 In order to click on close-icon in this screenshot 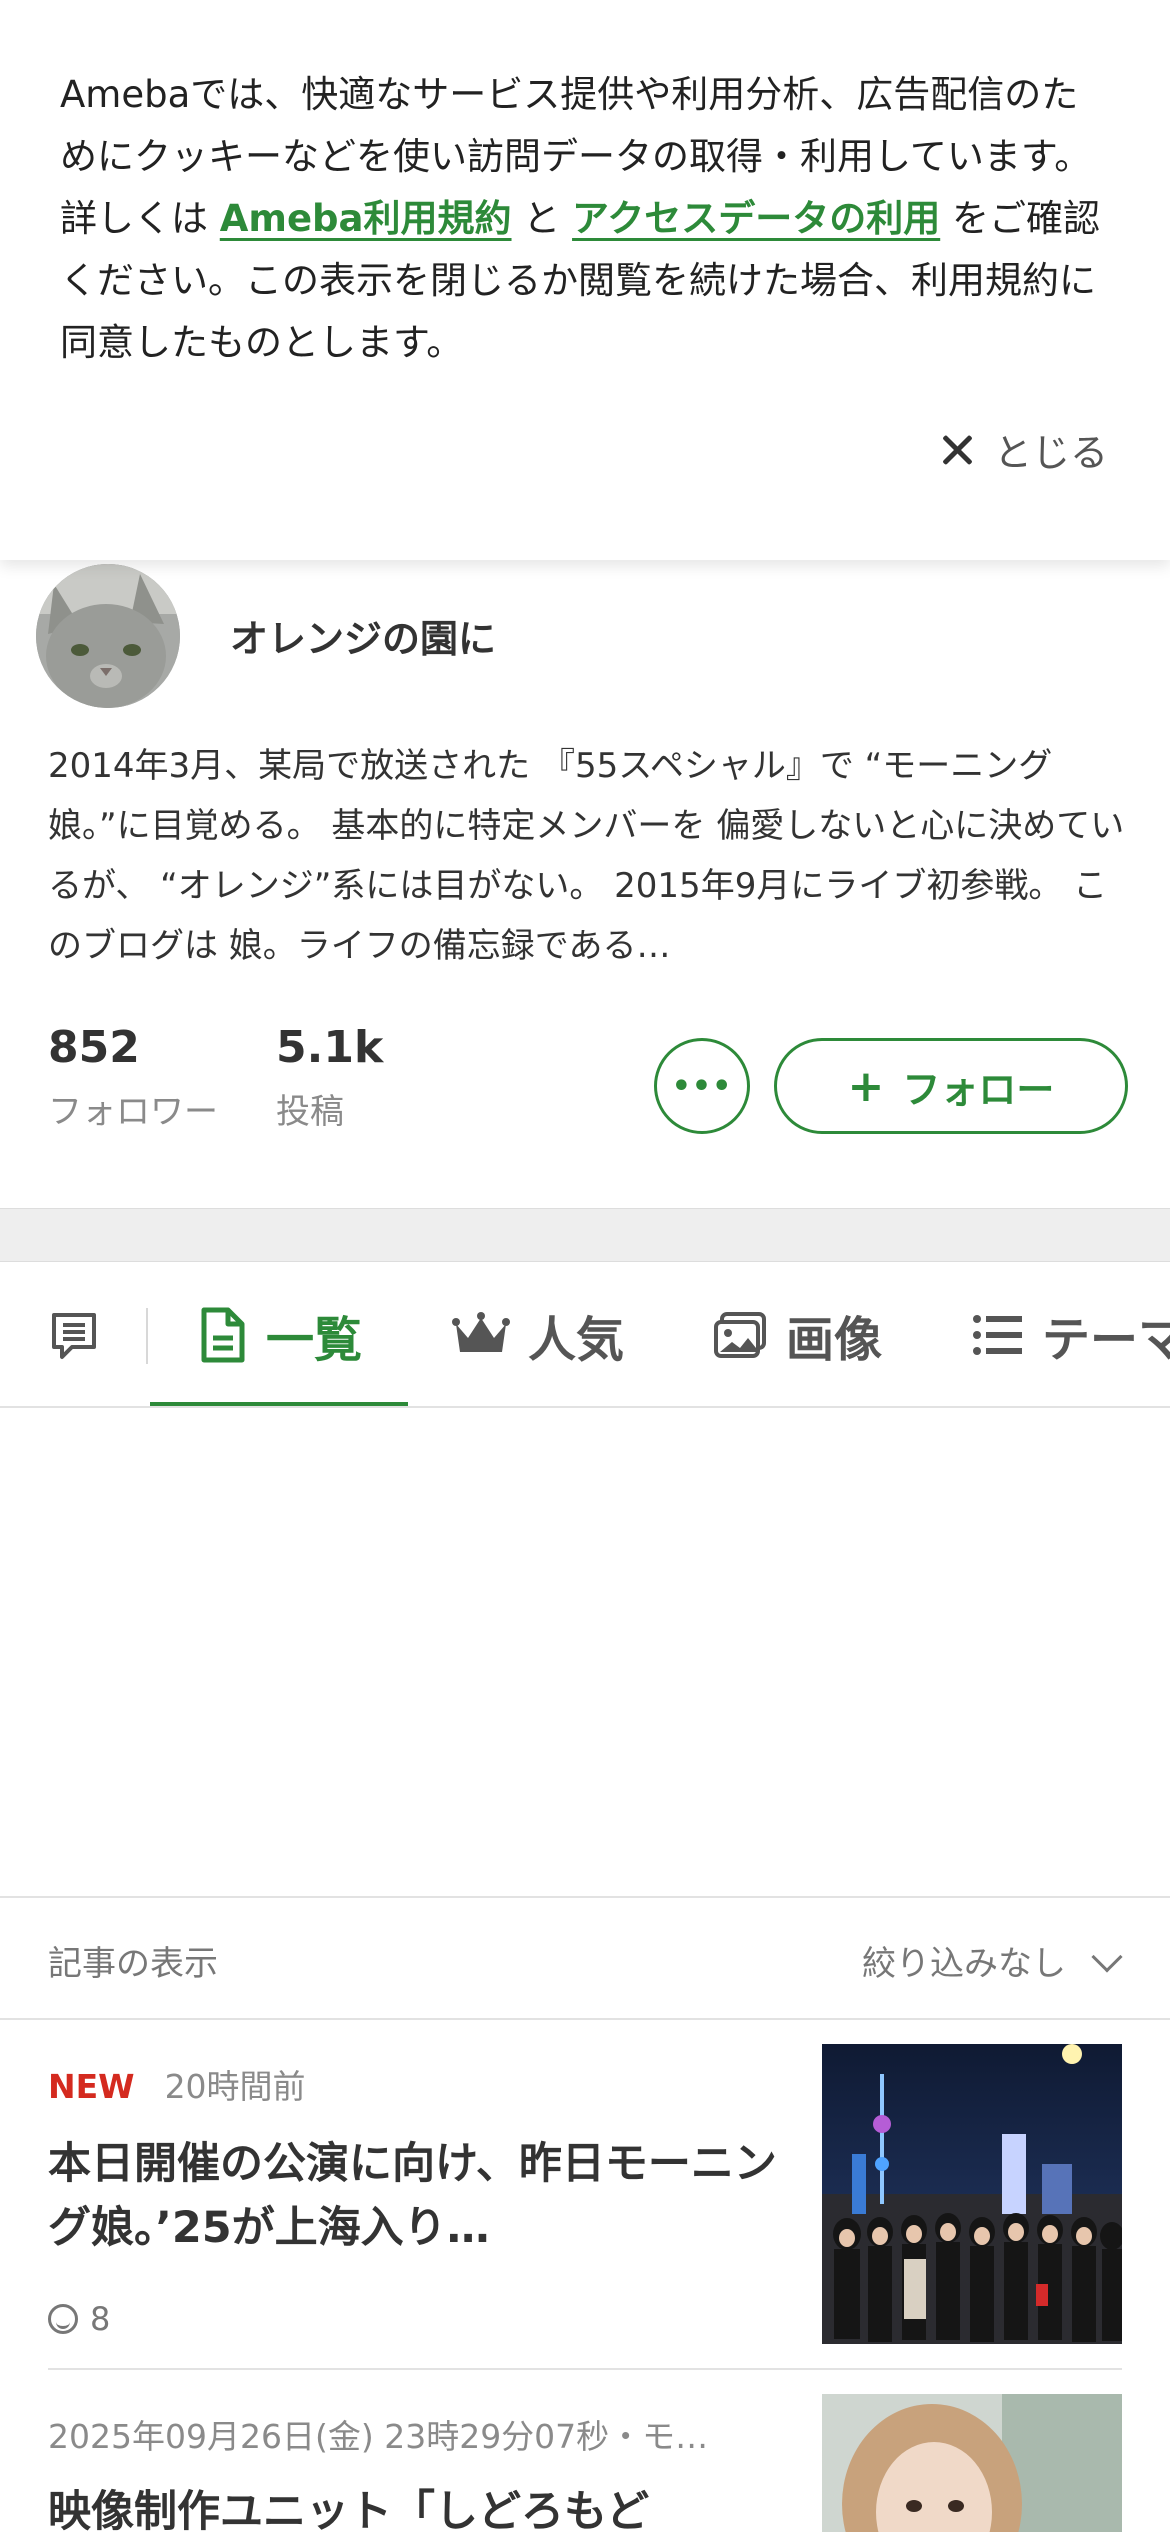, I will do `click(957, 450)`.